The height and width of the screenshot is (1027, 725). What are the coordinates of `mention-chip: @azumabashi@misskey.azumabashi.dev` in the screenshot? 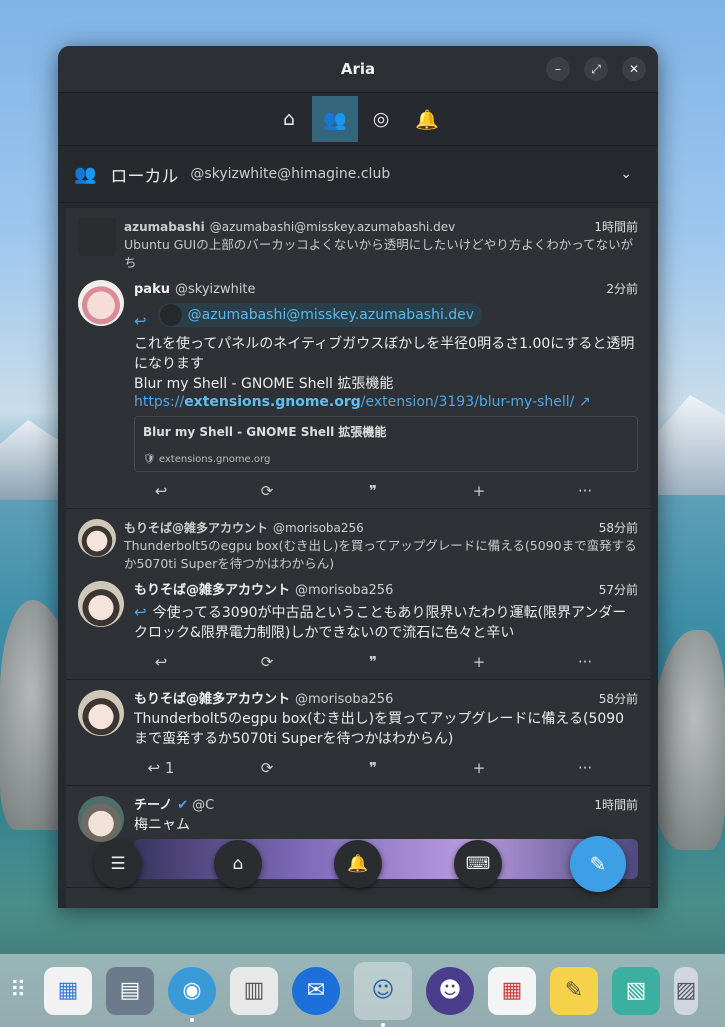 It's located at (320, 315).